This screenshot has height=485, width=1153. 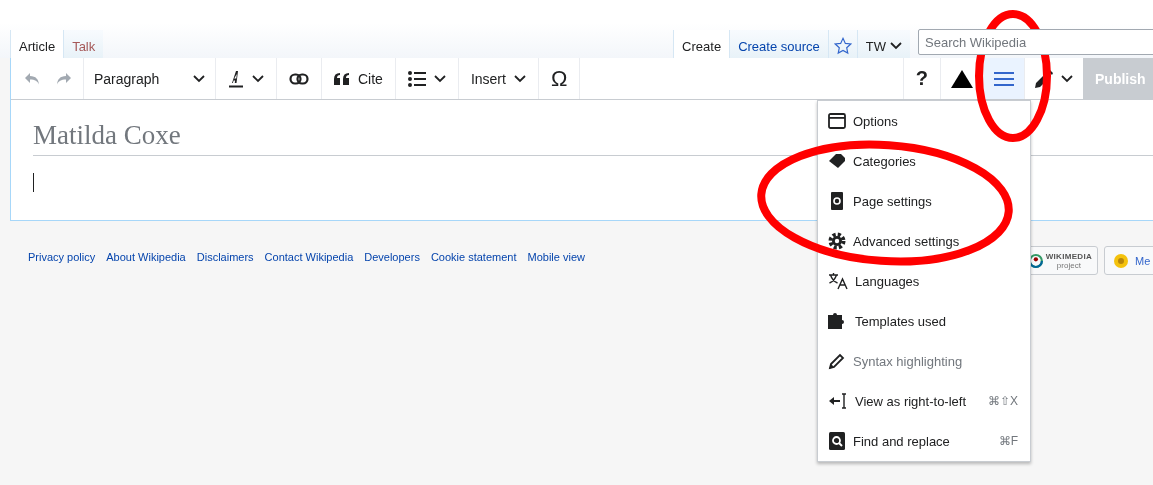 What do you see at coordinates (37, 44) in the screenshot?
I see `page-tab: Article` at bounding box center [37, 44].